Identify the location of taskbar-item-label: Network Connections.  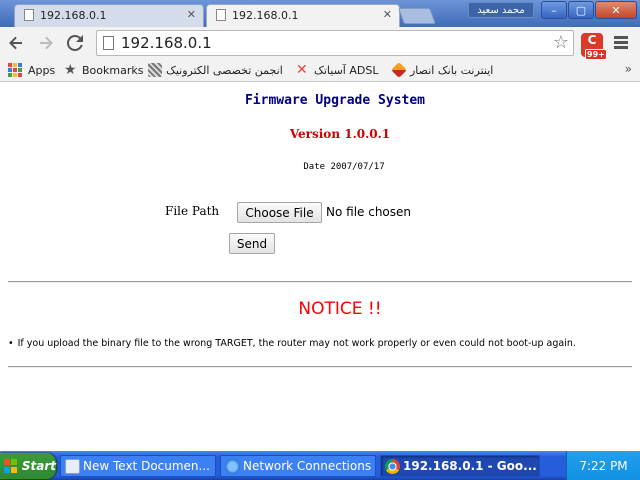
(307, 466).